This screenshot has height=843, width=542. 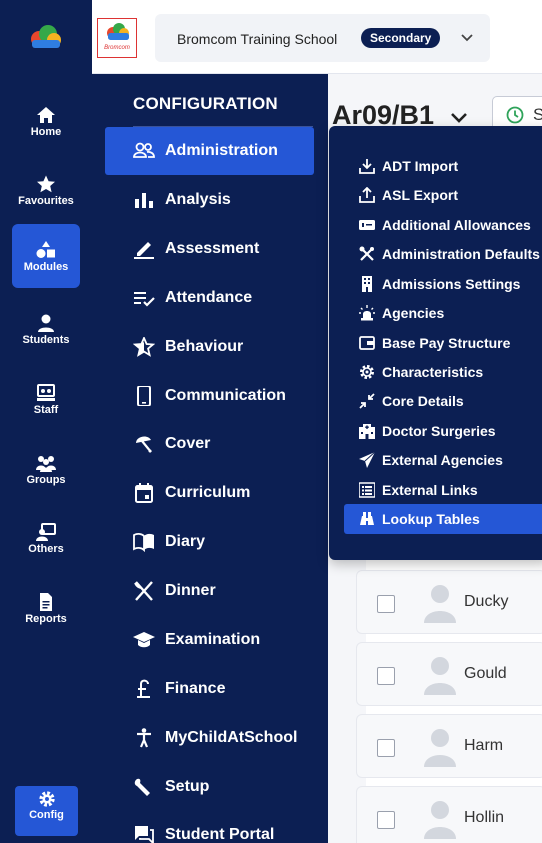 I want to click on config-item-attendance: Attendance, so click(x=209, y=298).